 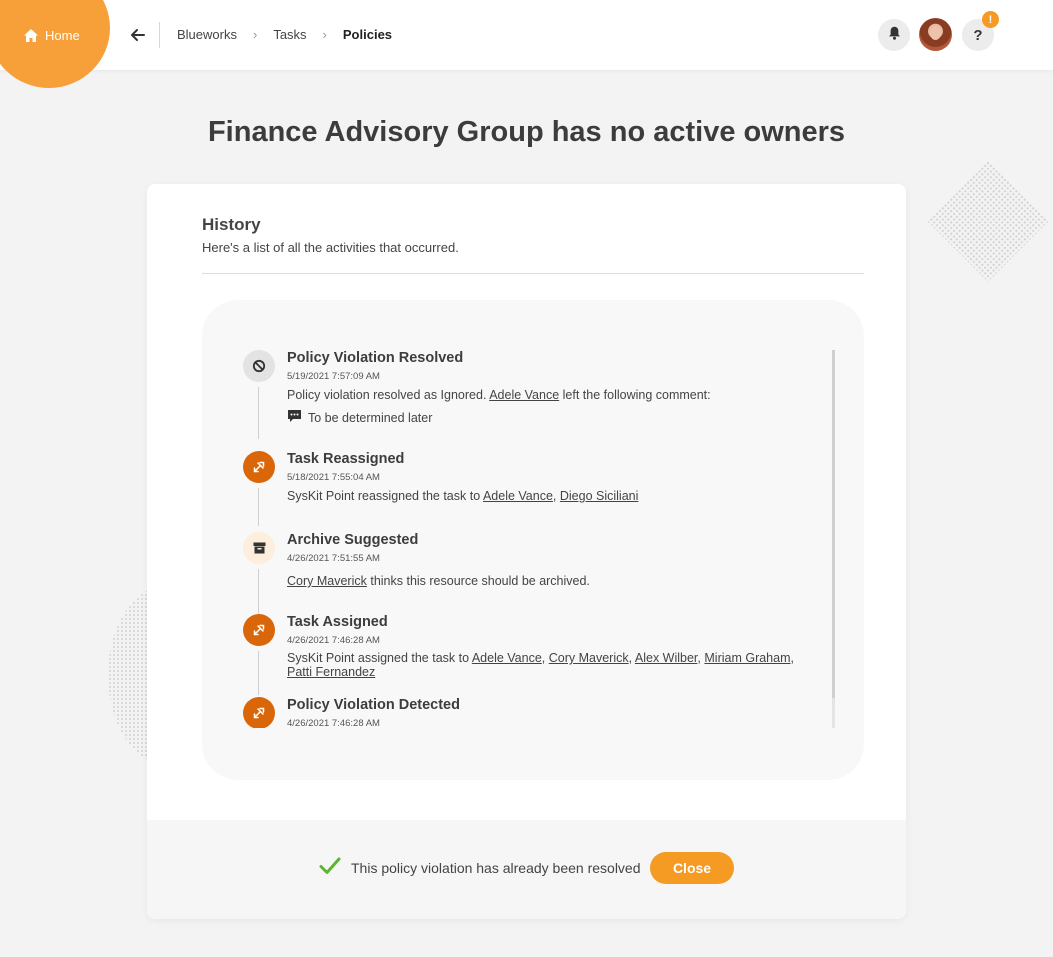 I want to click on comment-icon, so click(x=294, y=417).